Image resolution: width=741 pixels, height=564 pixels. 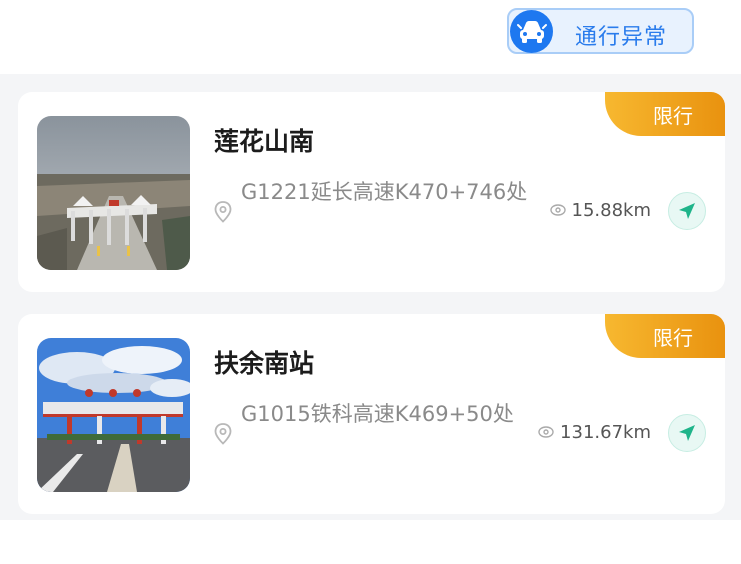 I want to click on top-bar: 通行异常, so click(x=370, y=37).